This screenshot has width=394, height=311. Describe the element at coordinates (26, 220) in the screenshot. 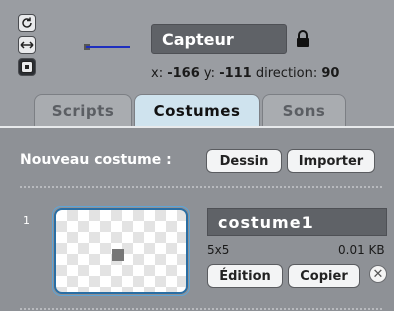

I see `costume-number: 1` at that location.